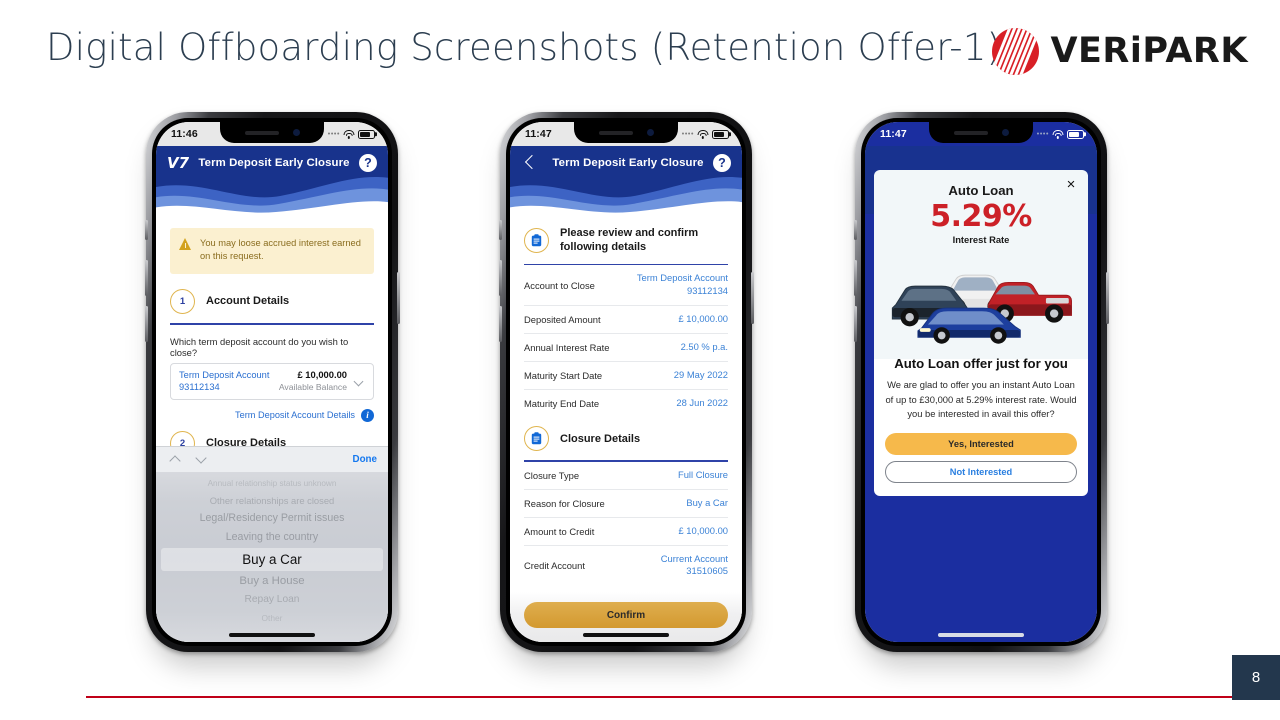 The image size is (1280, 720). I want to click on picker-option: Buy a House, so click(272, 581).